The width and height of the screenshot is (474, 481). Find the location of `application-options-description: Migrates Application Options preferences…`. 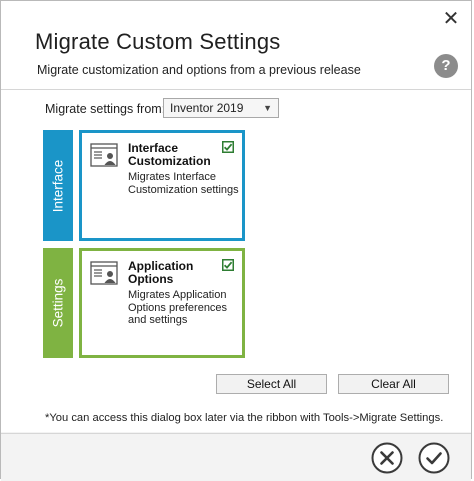

application-options-description: Migrates Application Options preferences… is located at coordinates (178, 307).